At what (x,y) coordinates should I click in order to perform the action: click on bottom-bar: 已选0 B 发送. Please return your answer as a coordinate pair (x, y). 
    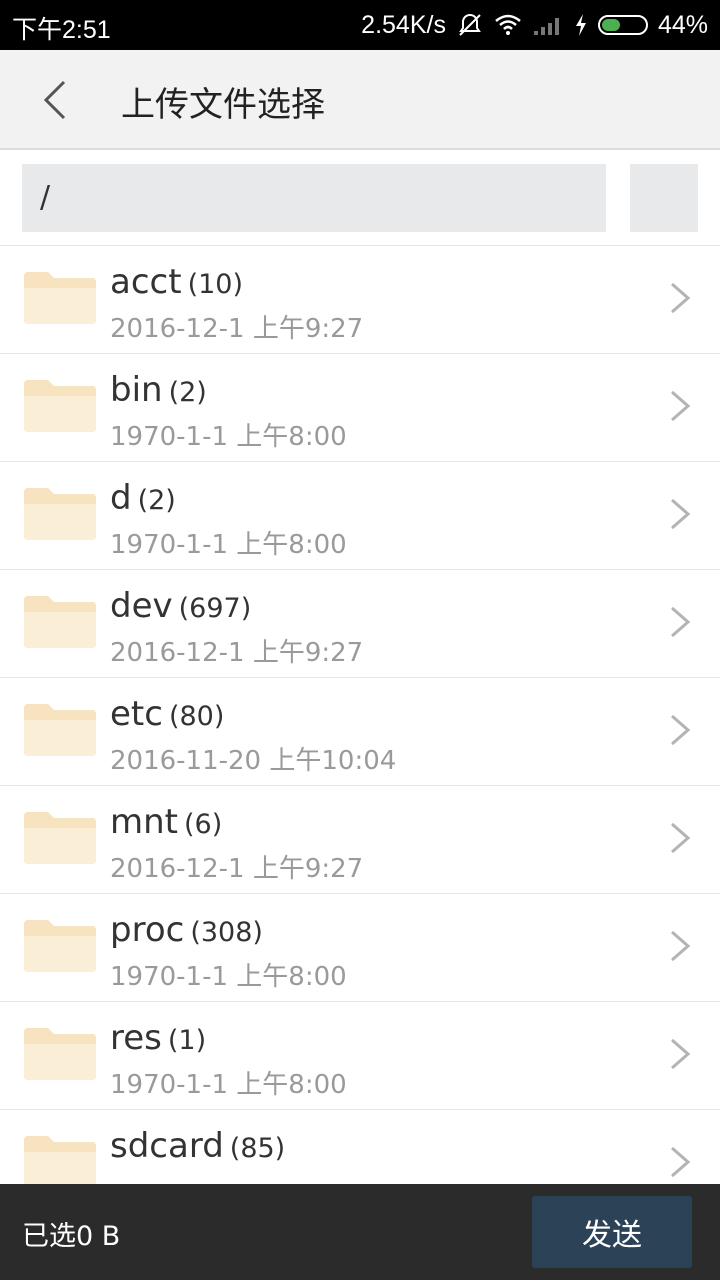
    Looking at the image, I should click on (360, 1232).